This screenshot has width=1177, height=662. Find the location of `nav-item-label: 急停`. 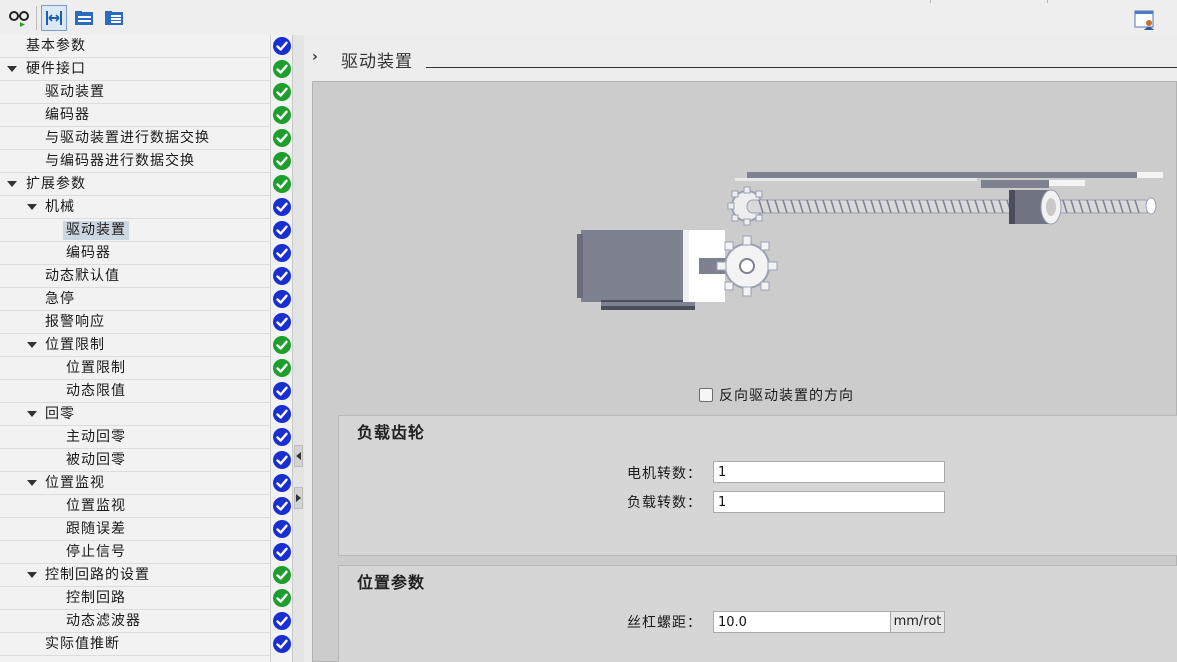

nav-item-label: 急停 is located at coordinates (60, 299).